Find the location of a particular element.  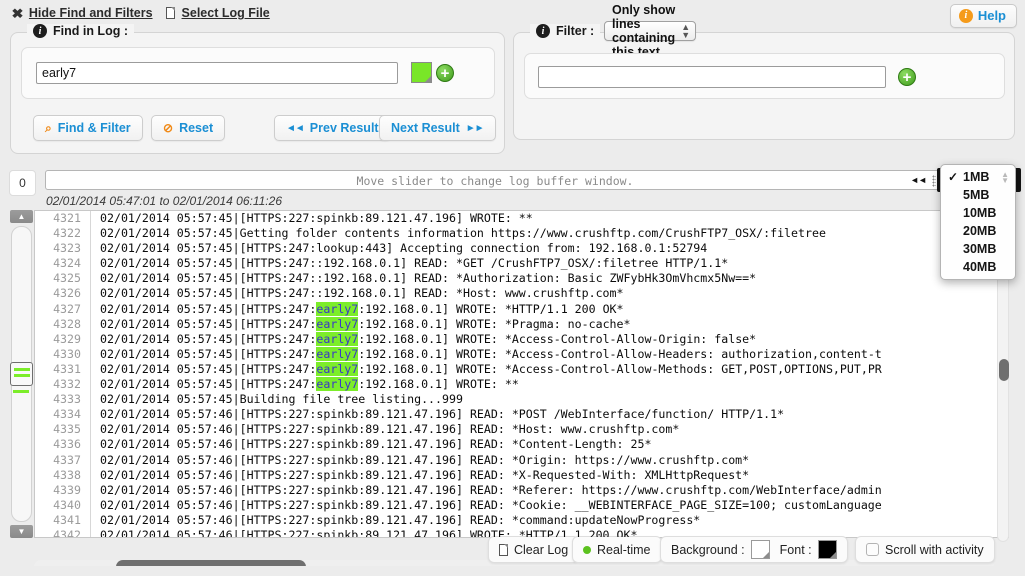

filter-input is located at coordinates (712, 77).